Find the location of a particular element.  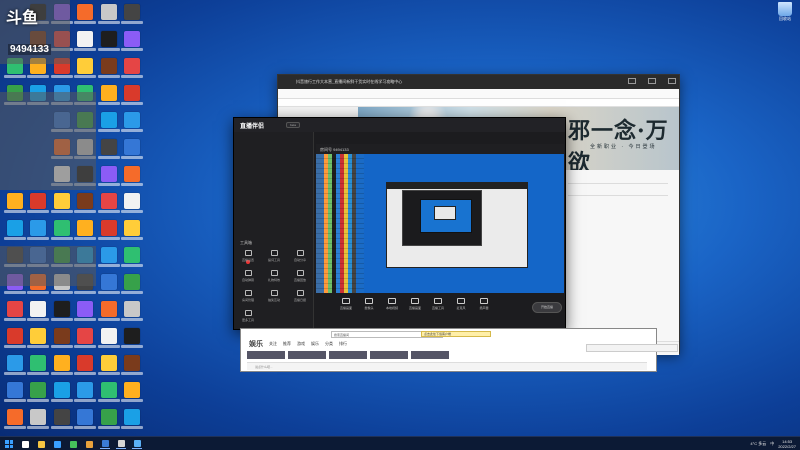

close-button is located at coordinates (672, 81).